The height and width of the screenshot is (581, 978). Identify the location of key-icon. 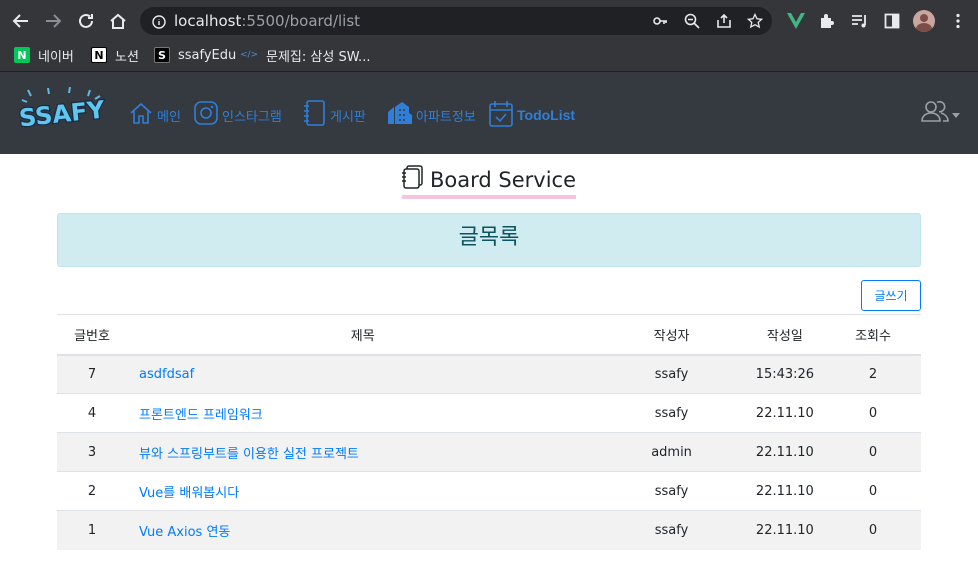
(660, 21).